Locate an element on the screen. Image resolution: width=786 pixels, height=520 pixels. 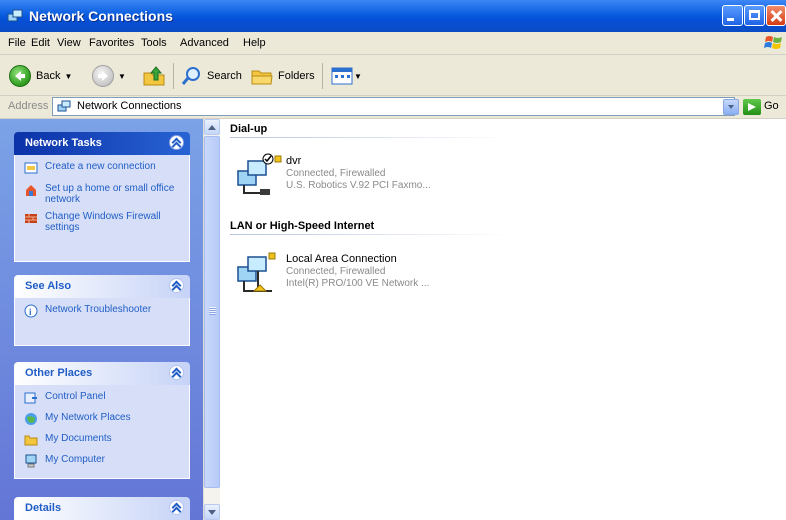
network-tasks-header: Network Tasks is located at coordinates (102, 143).